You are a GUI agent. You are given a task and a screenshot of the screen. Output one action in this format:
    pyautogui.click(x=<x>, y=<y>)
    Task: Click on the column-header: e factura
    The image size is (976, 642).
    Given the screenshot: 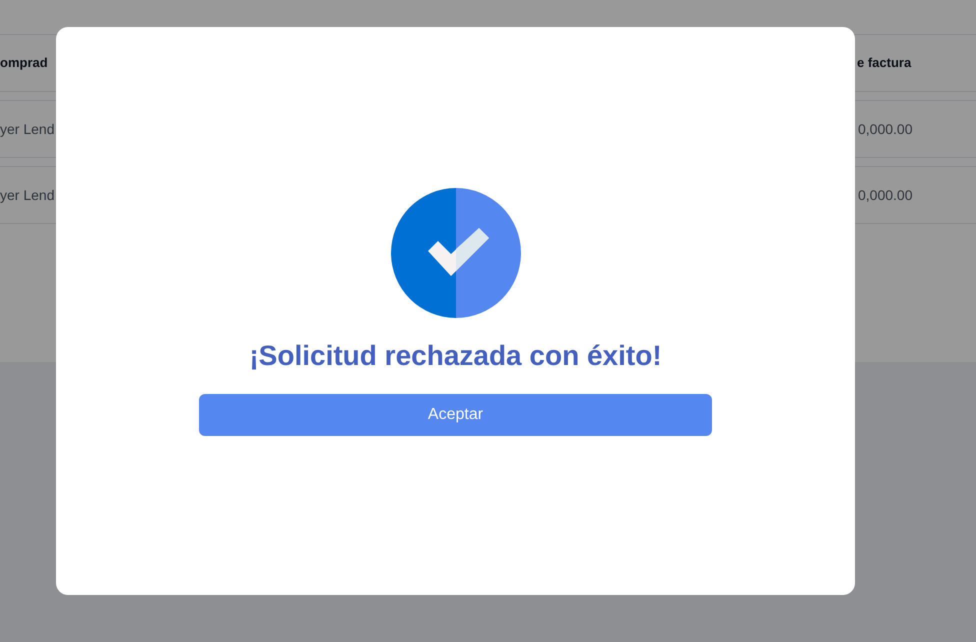 What is the action you would take?
    pyautogui.click(x=884, y=63)
    